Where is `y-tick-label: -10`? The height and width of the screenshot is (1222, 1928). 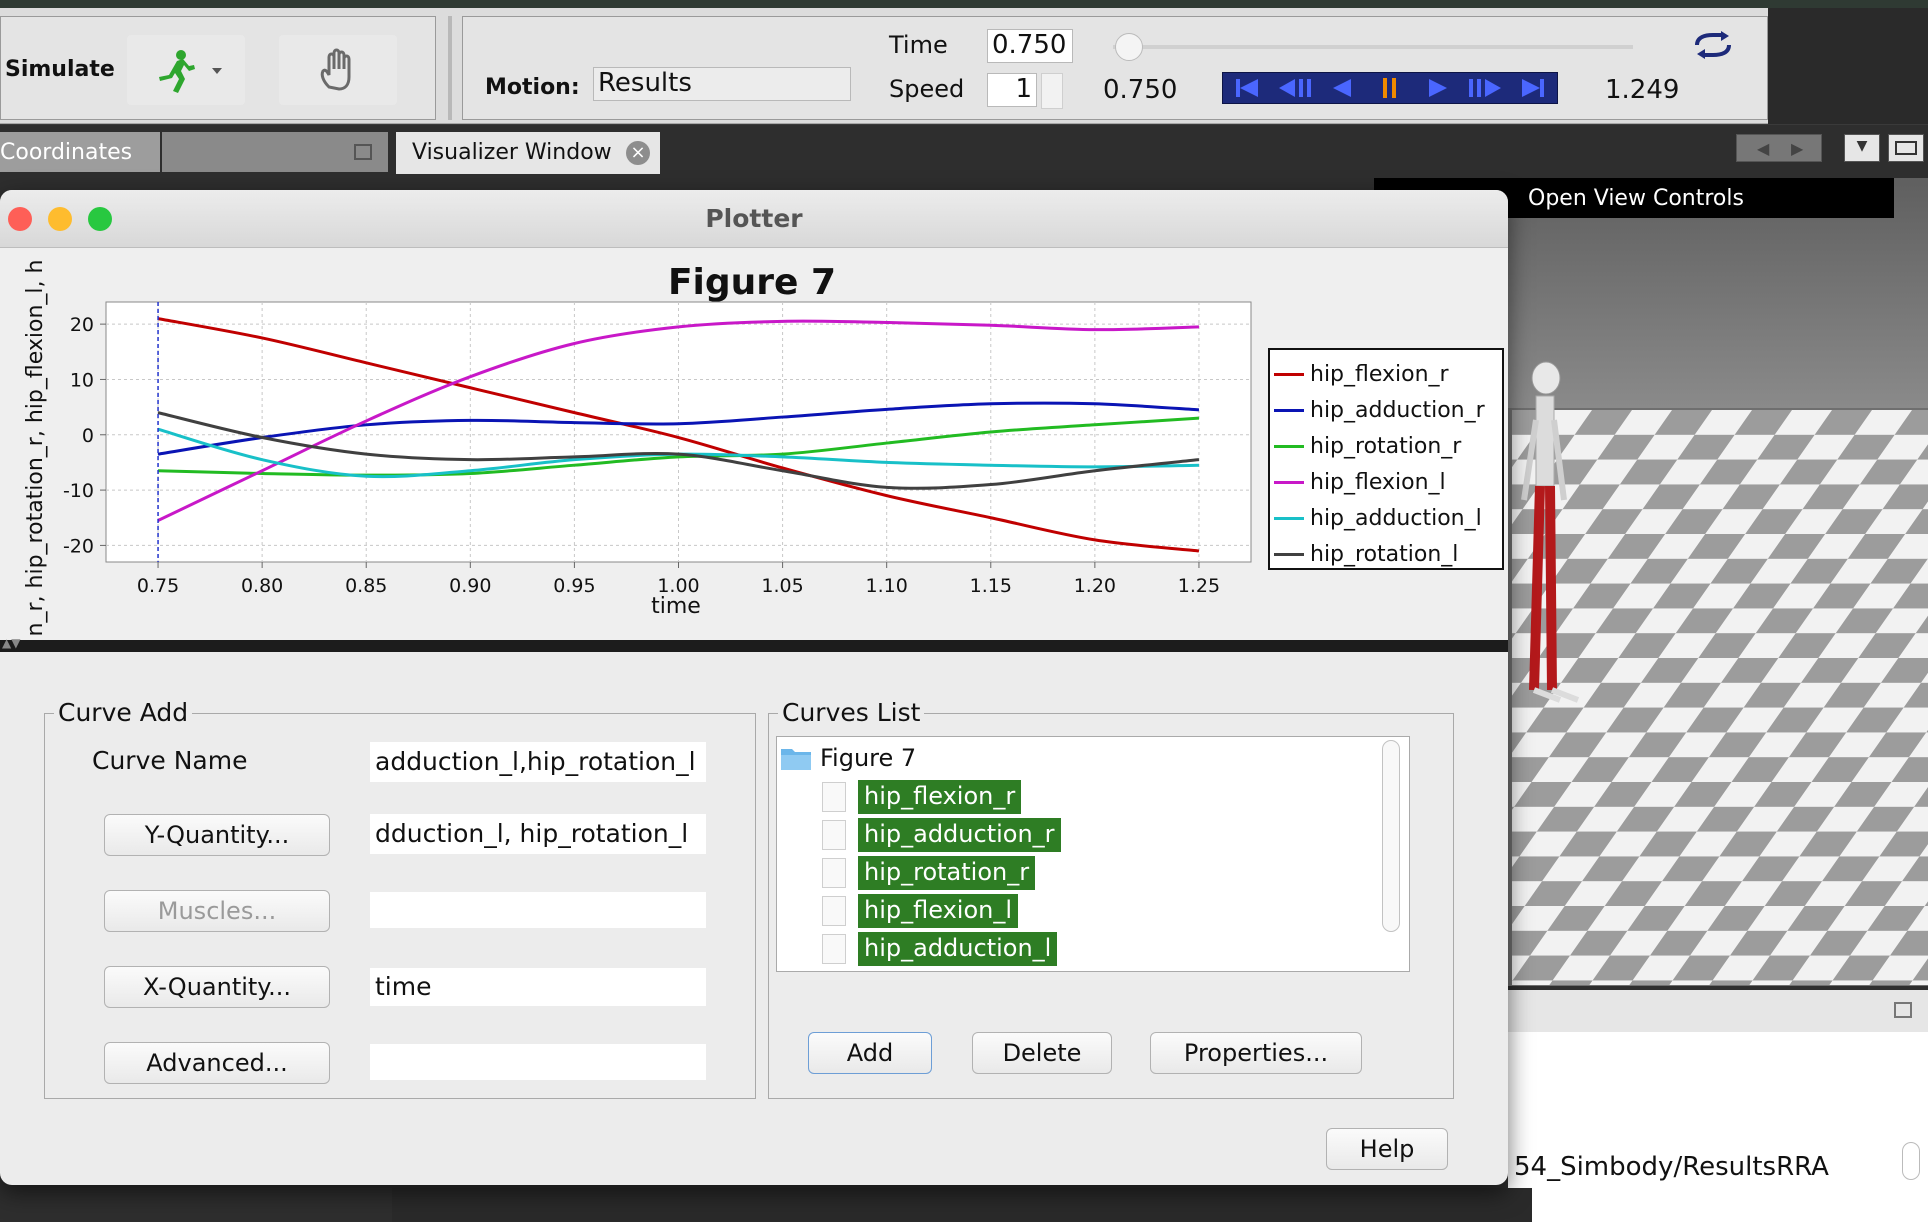 y-tick-label: -10 is located at coordinates (78, 491).